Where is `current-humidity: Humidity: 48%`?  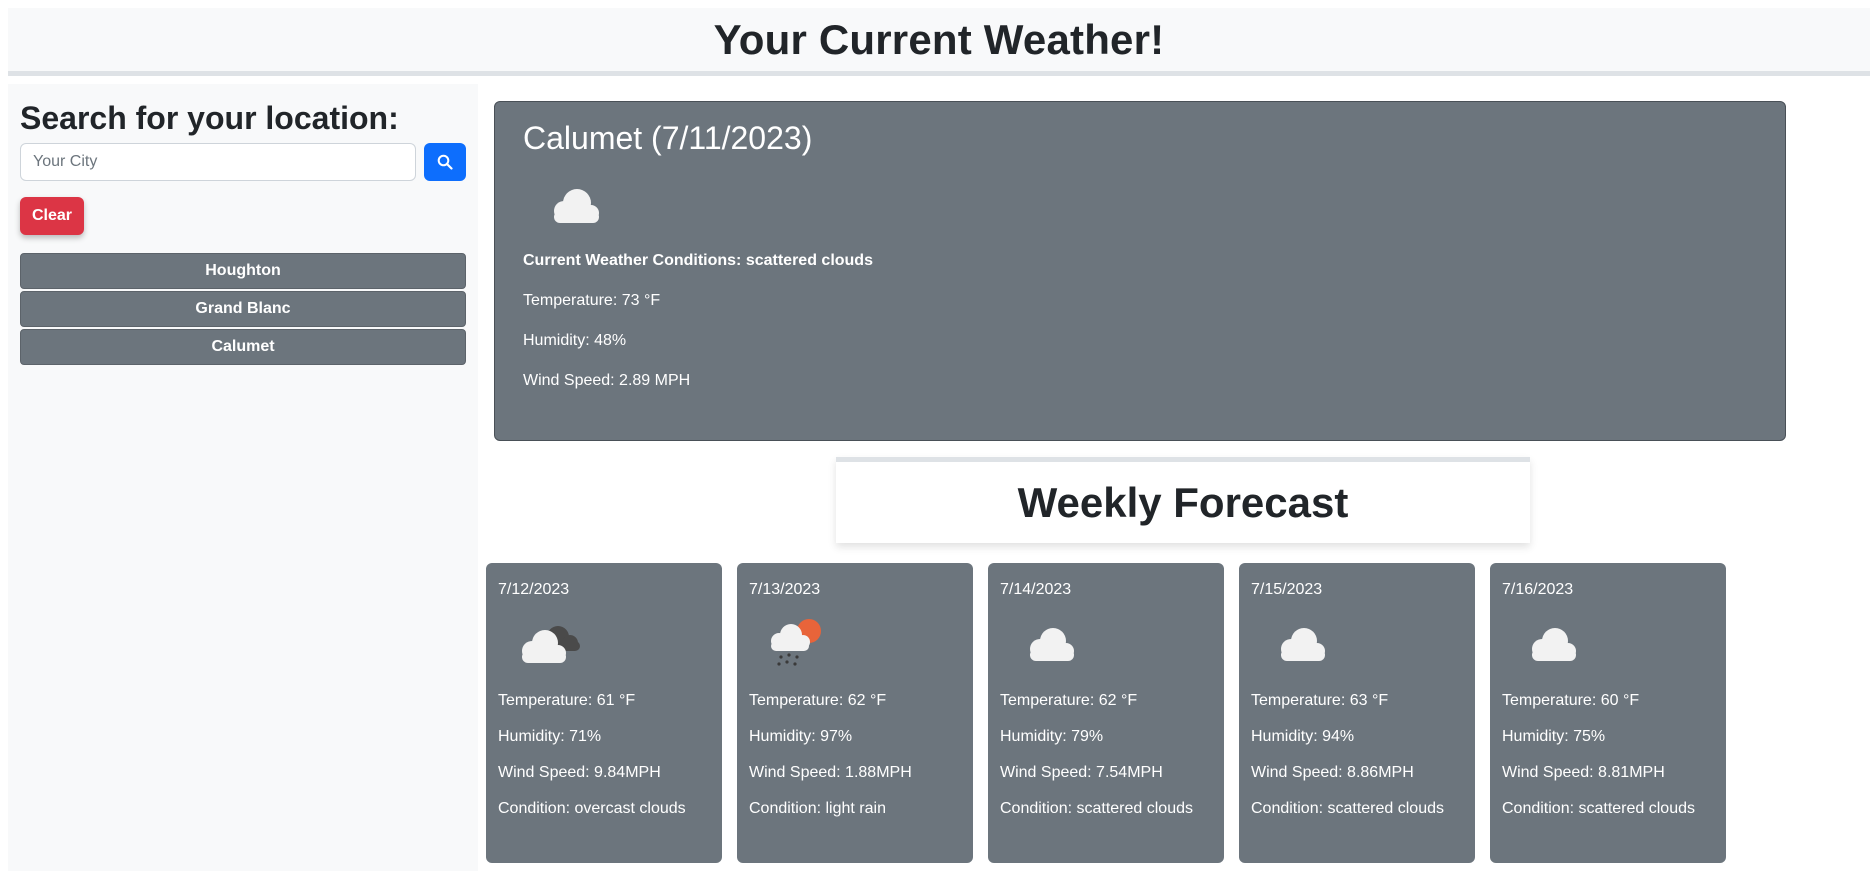 current-humidity: Humidity: 48% is located at coordinates (575, 340).